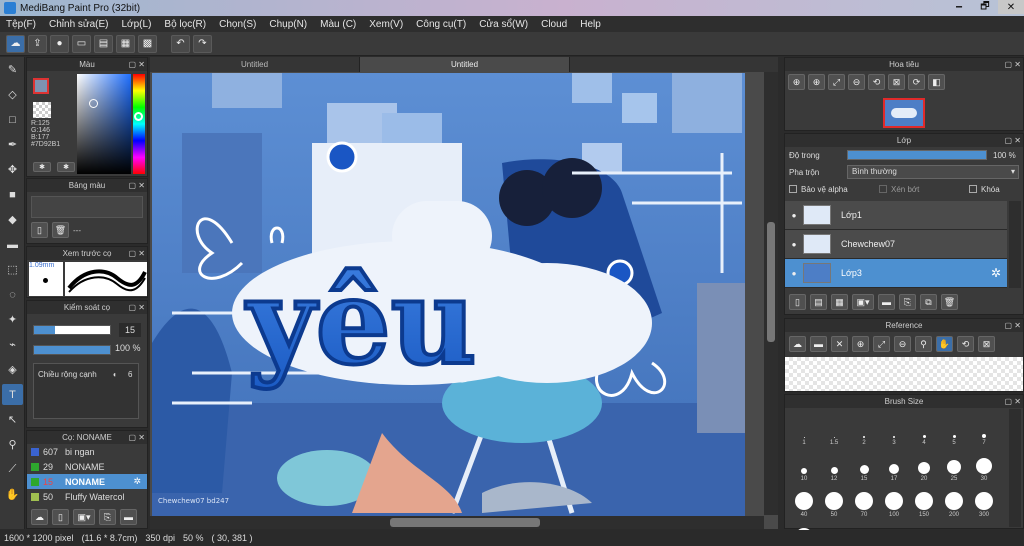 This screenshot has height=546, width=1024. What do you see at coordinates (59, 43) in the screenshot?
I see `chat-icon: ●` at bounding box center [59, 43].